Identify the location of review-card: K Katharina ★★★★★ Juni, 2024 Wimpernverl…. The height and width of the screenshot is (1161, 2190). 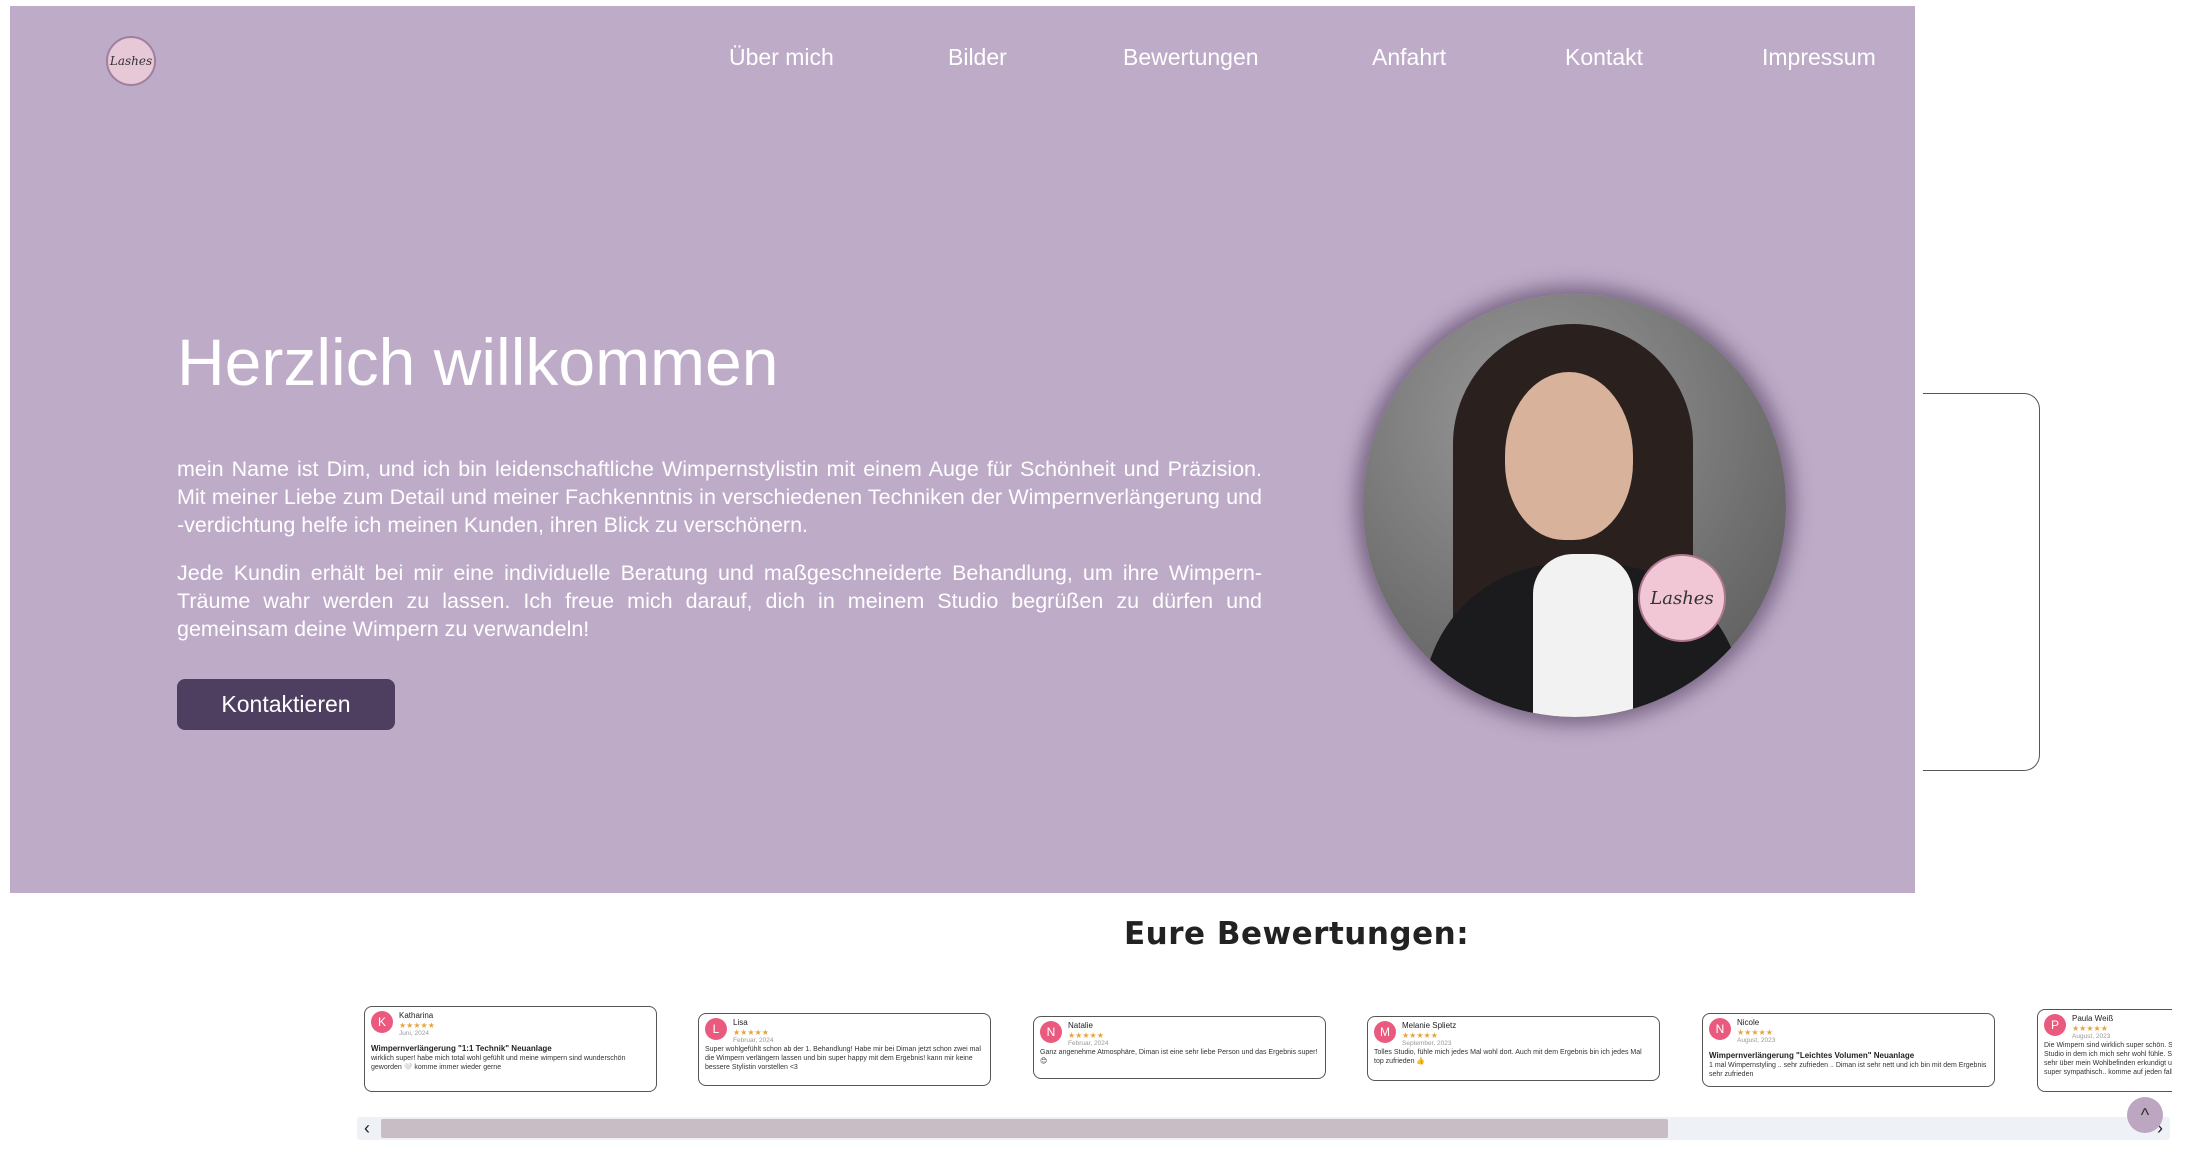
(510, 1049).